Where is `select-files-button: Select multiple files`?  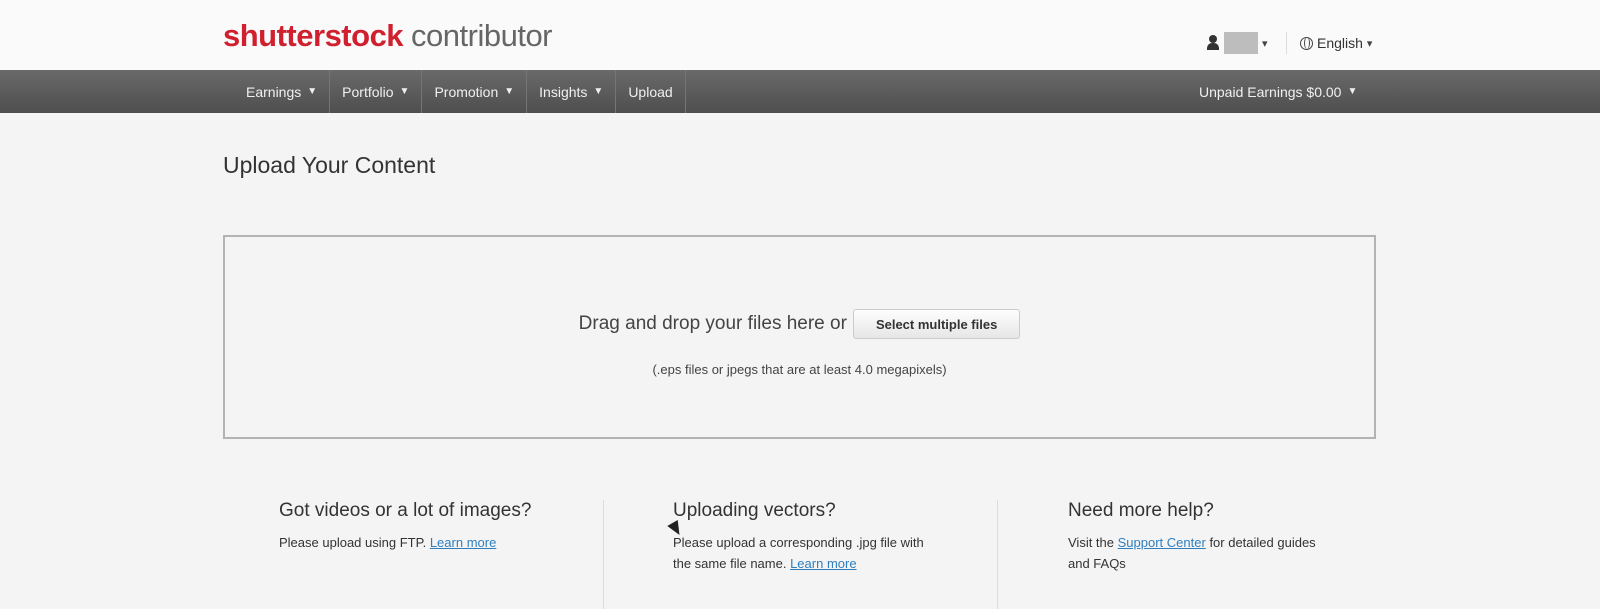
select-files-button: Select multiple files is located at coordinates (936, 324).